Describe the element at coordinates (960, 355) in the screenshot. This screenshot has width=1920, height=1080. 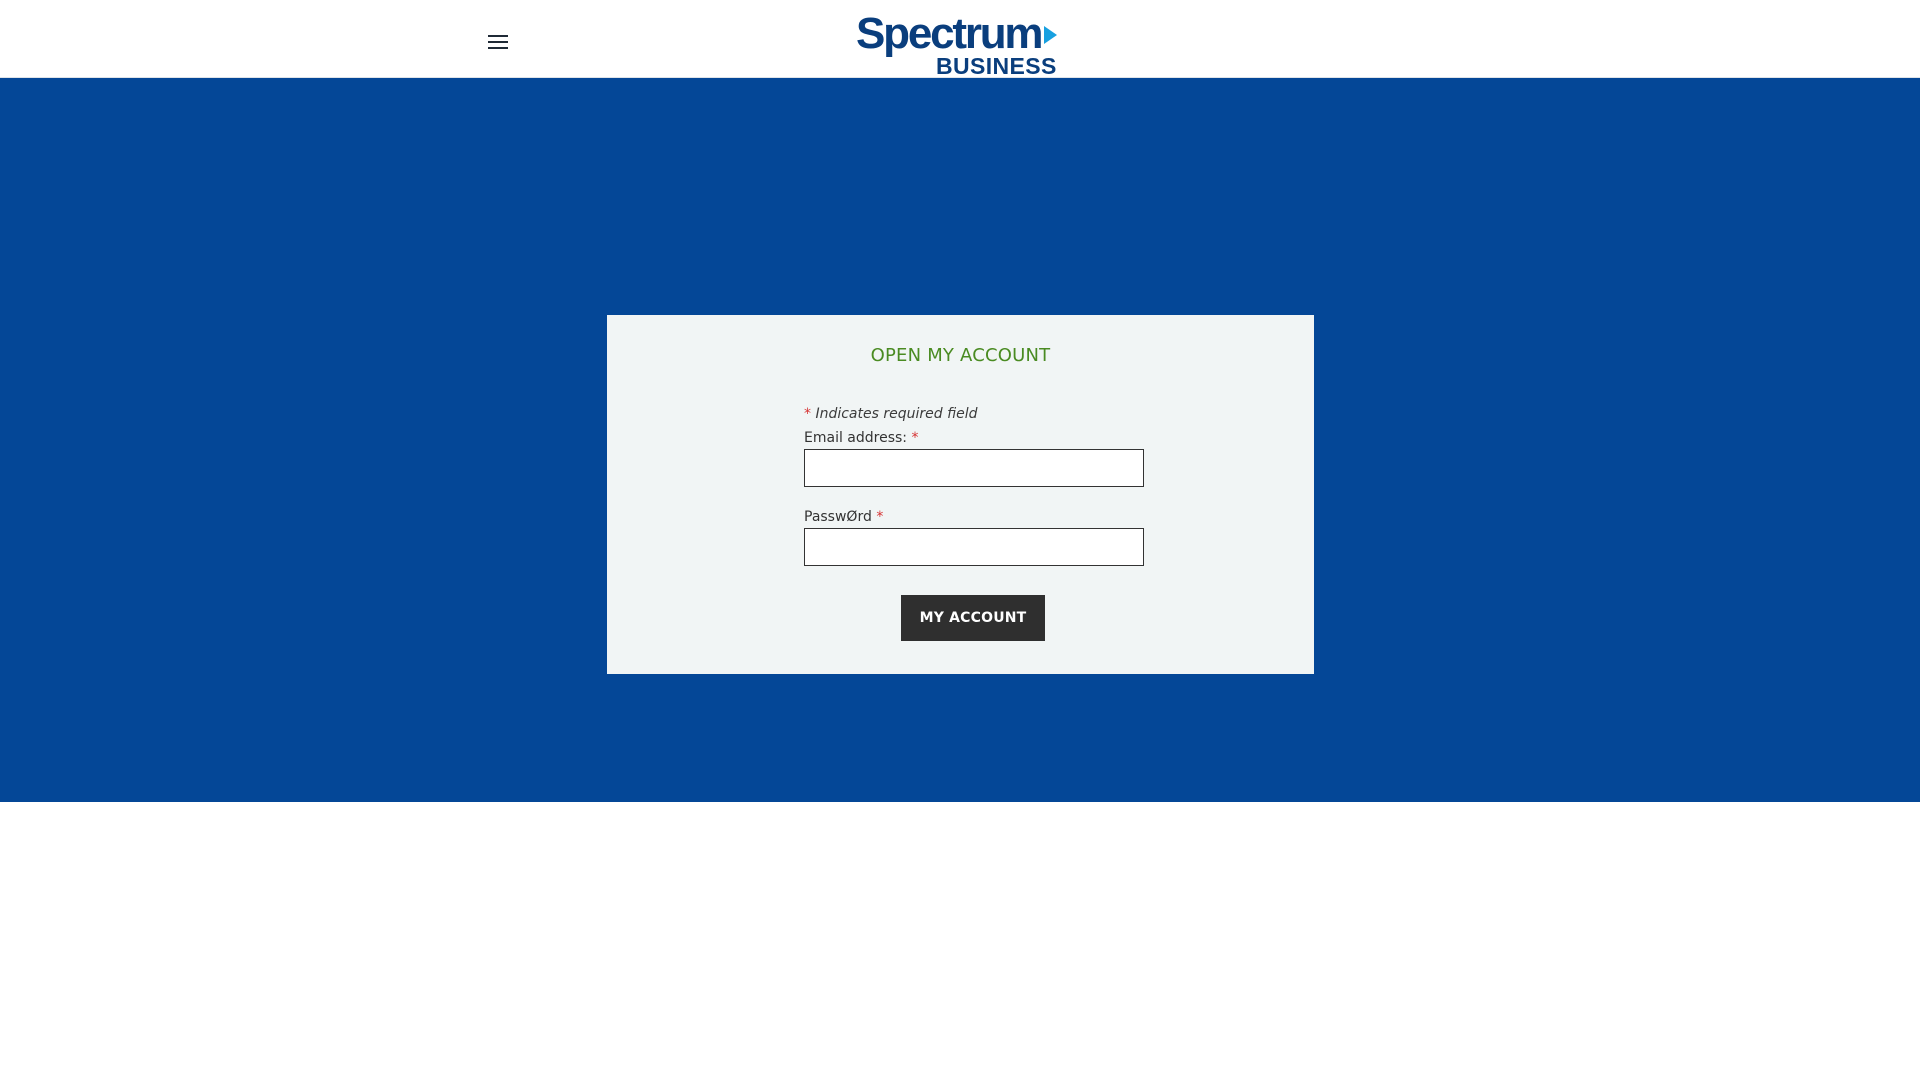
I see `card-title: OPEN MY ACCOUNT` at that location.